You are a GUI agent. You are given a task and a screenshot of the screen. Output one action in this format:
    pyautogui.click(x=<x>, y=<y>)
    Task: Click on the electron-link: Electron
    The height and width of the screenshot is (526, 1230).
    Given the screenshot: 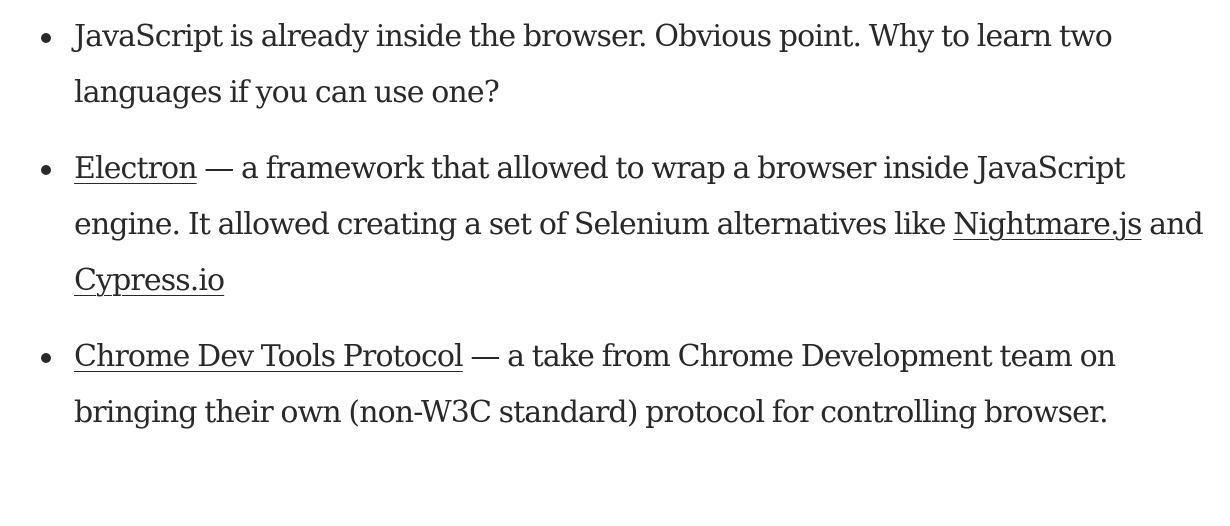 What is the action you would take?
    pyautogui.click(x=136, y=168)
    